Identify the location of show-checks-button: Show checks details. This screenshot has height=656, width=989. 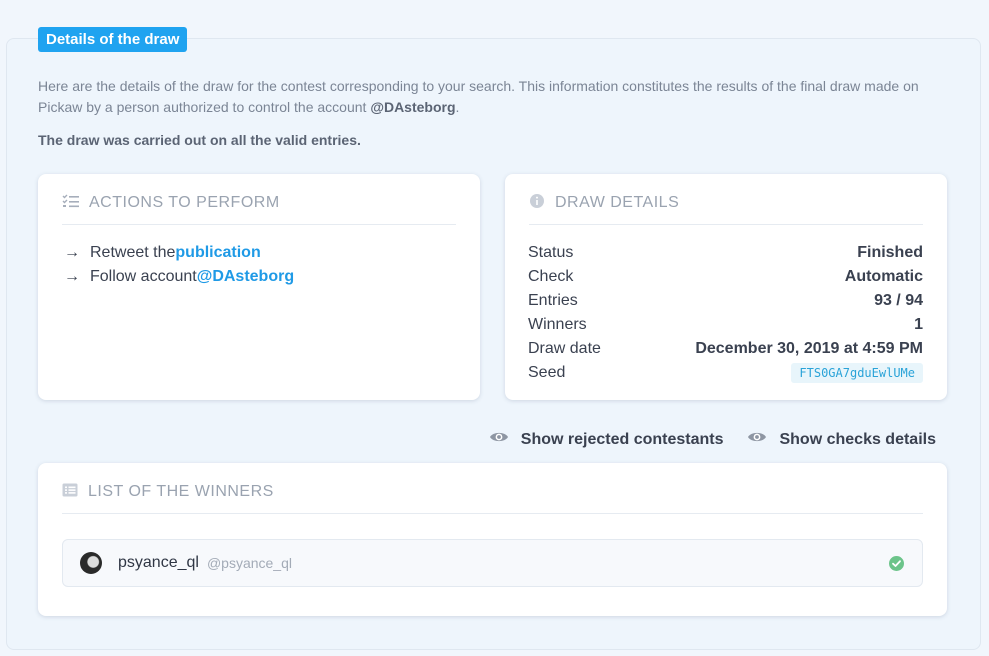
(841, 439).